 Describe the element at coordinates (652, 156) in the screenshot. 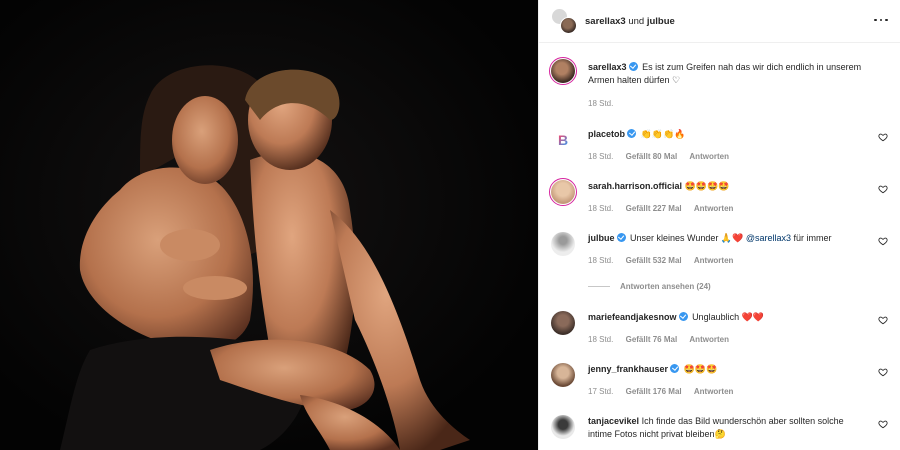

I see `comment-likes: Gefällt 80 Mal` at that location.